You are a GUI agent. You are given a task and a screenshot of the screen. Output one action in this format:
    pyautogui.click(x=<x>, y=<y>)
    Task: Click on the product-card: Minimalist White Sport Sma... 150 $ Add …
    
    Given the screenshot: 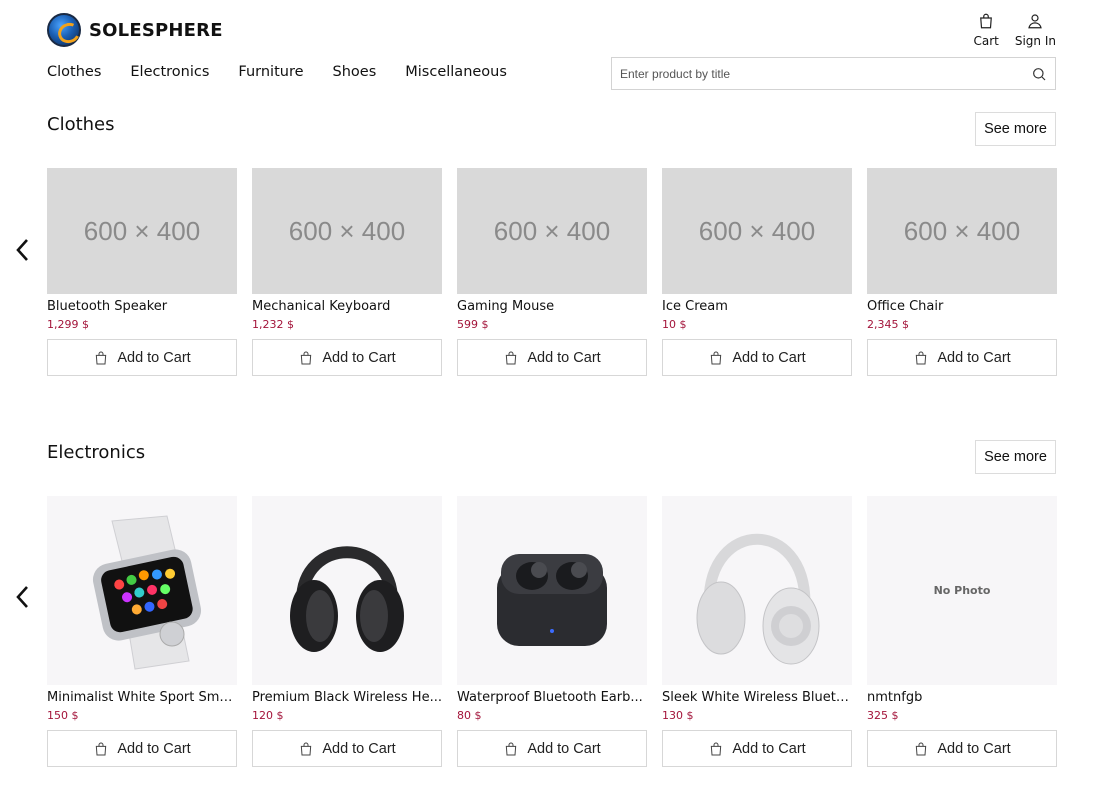 What is the action you would take?
    pyautogui.click(x=142, y=631)
    